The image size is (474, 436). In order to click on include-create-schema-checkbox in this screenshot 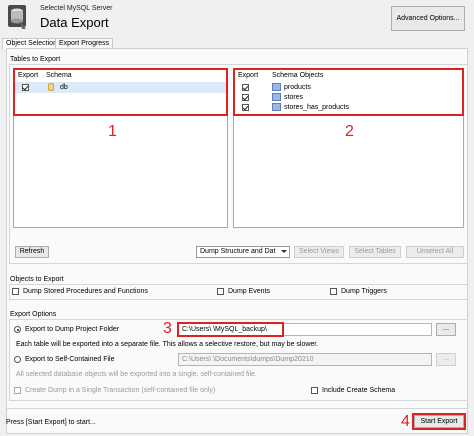, I will do `click(314, 390)`.